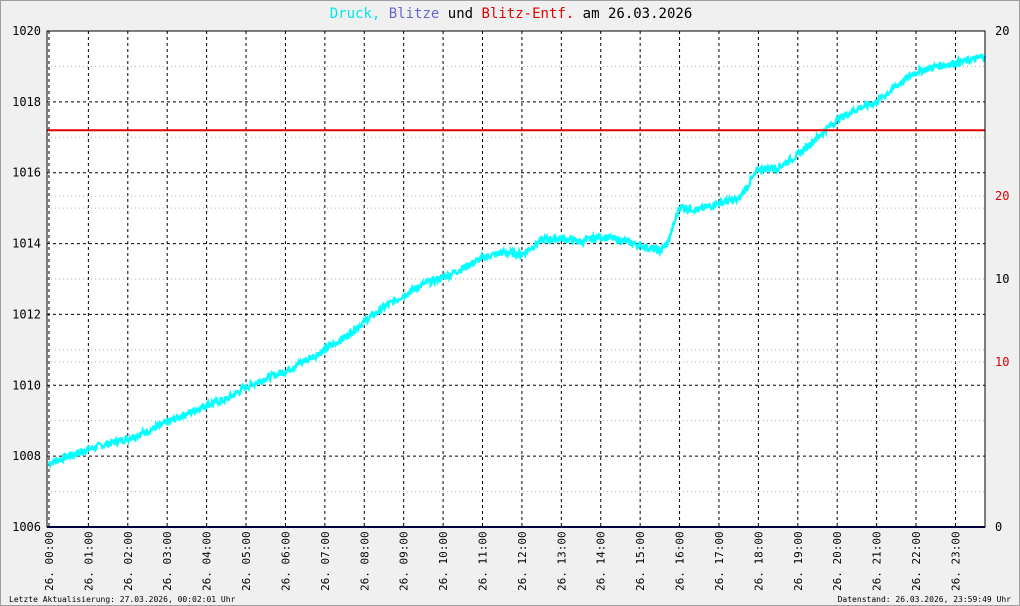  Describe the element at coordinates (916, 561) in the screenshot. I see `x-tick-label: 26. 22:00` at that location.